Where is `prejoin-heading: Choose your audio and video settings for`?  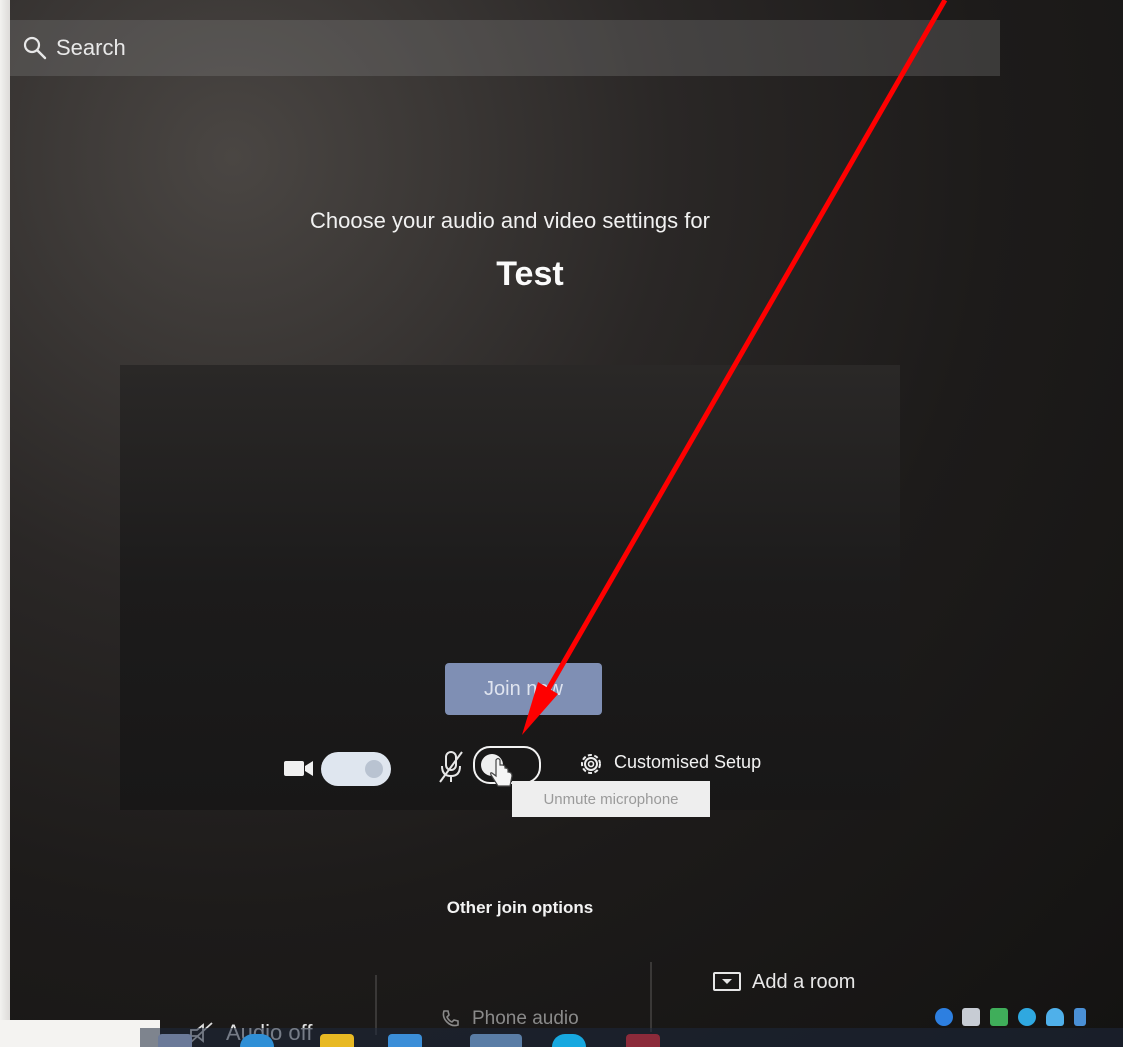
prejoin-heading: Choose your audio and video settings for is located at coordinates (510, 220).